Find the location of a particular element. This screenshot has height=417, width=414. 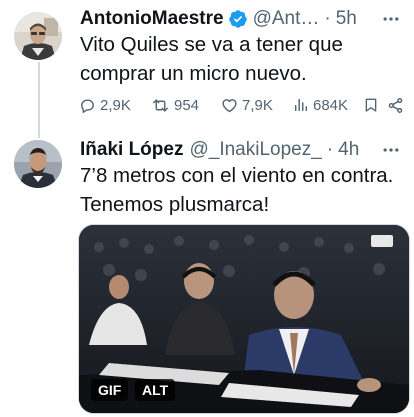

display-name: AntonioMaestre is located at coordinates (152, 19).